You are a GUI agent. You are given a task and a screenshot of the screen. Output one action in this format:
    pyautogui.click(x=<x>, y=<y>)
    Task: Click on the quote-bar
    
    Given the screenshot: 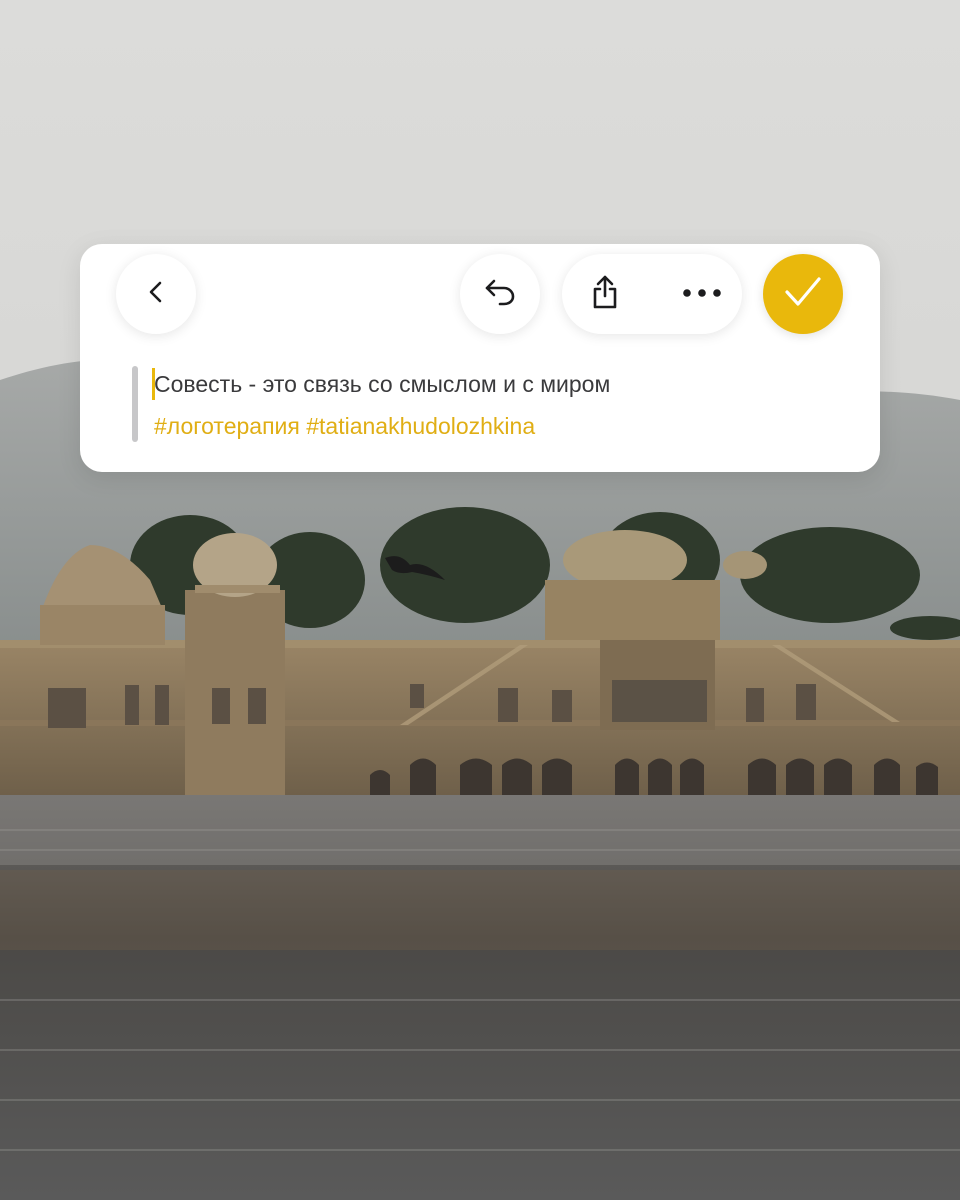 What is the action you would take?
    pyautogui.click(x=135, y=404)
    